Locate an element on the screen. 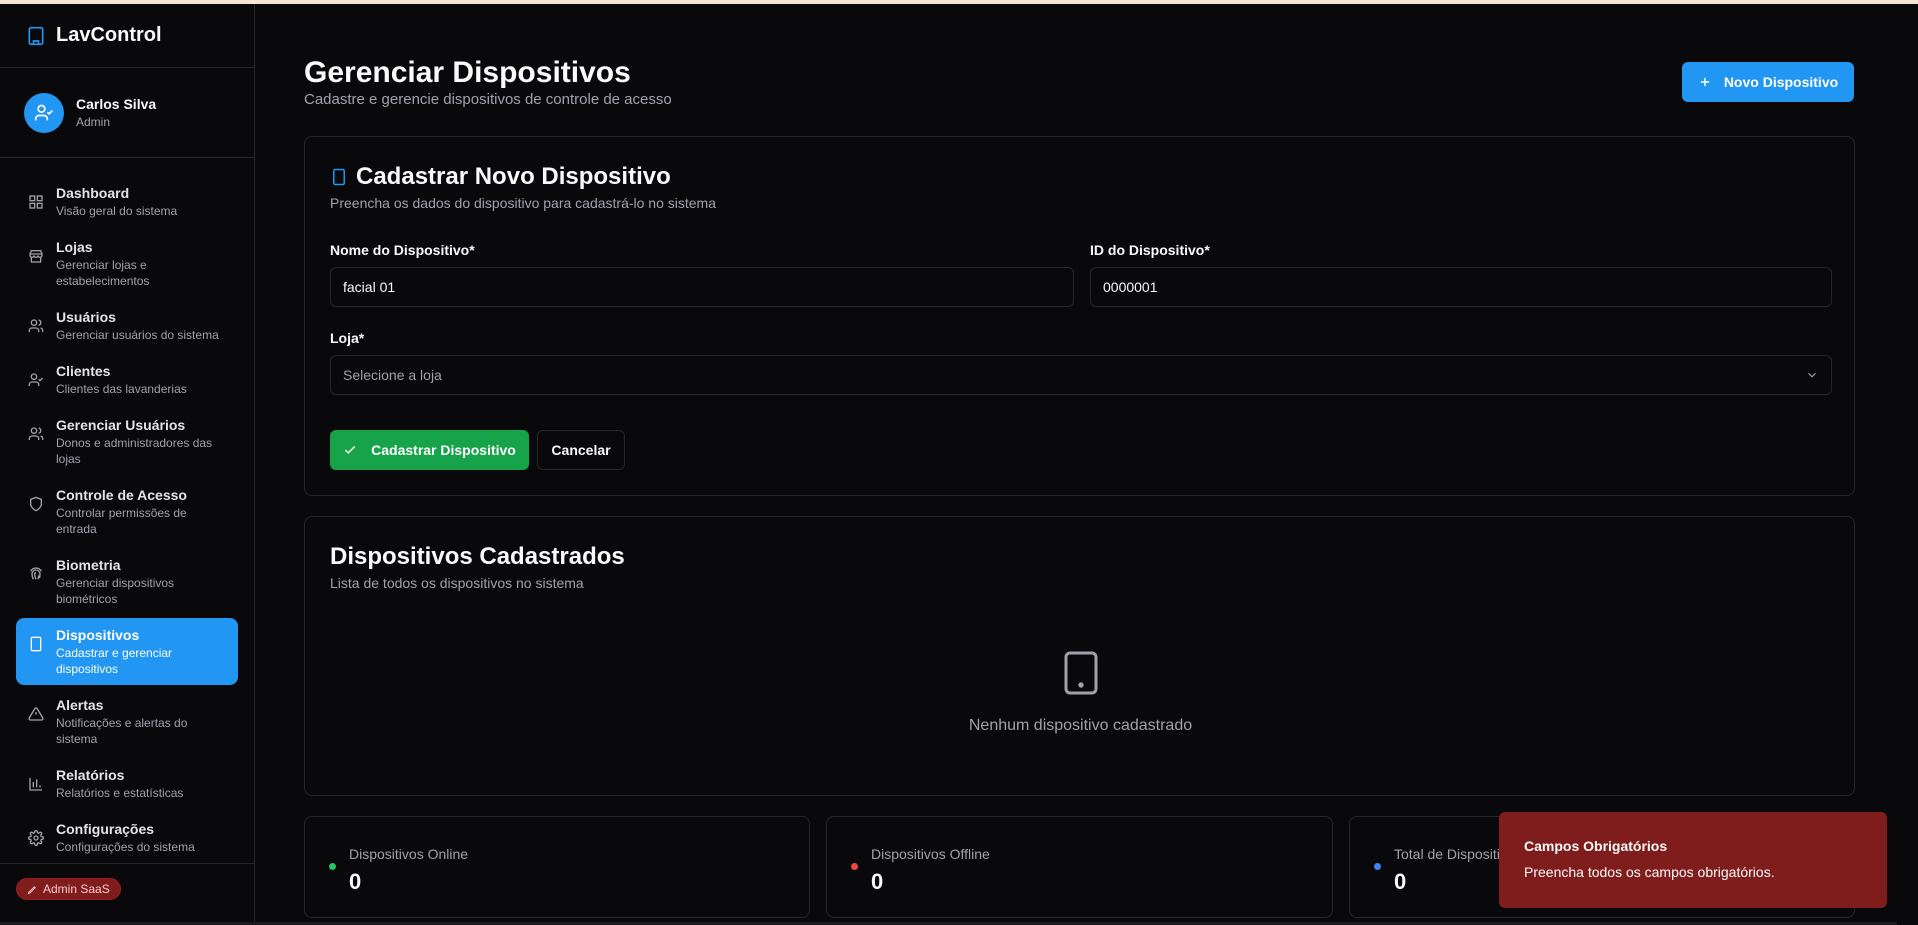 The height and width of the screenshot is (925, 1918). toast-message: Preencha todos os campos obrigatórios. is located at coordinates (1649, 872).